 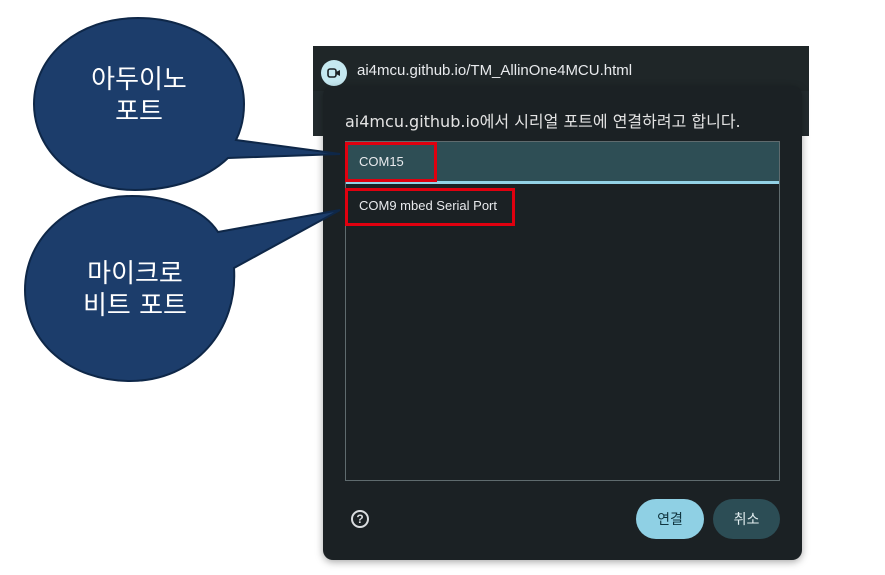 What do you see at coordinates (135, 274) in the screenshot?
I see `callout-microbit-line1: 마이크로` at bounding box center [135, 274].